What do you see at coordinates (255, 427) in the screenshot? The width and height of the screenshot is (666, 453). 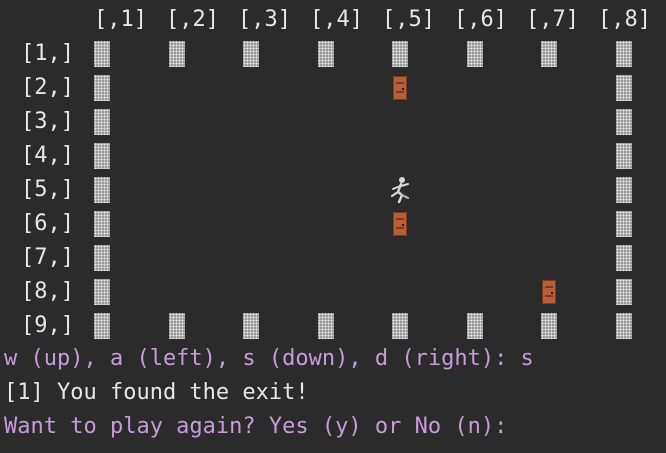 I see `play-again-prompt: Want to play again? Yes (y) or No (n):` at bounding box center [255, 427].